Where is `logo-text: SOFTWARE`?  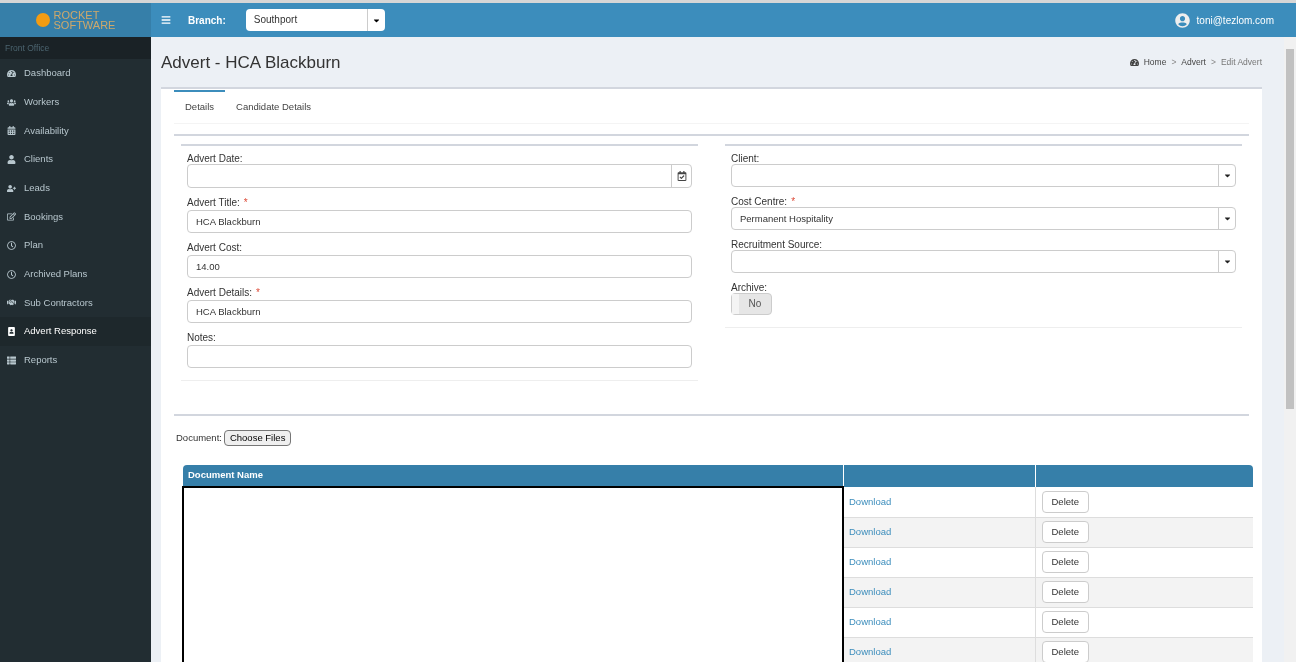
logo-text: SOFTWARE is located at coordinates (84, 25).